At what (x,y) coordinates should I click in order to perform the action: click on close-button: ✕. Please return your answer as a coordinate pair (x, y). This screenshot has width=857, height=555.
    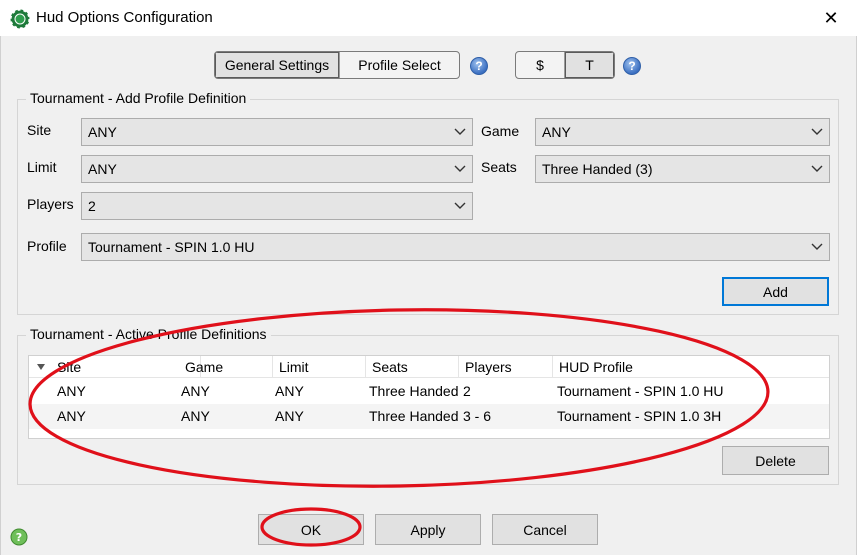
    Looking at the image, I should click on (831, 18).